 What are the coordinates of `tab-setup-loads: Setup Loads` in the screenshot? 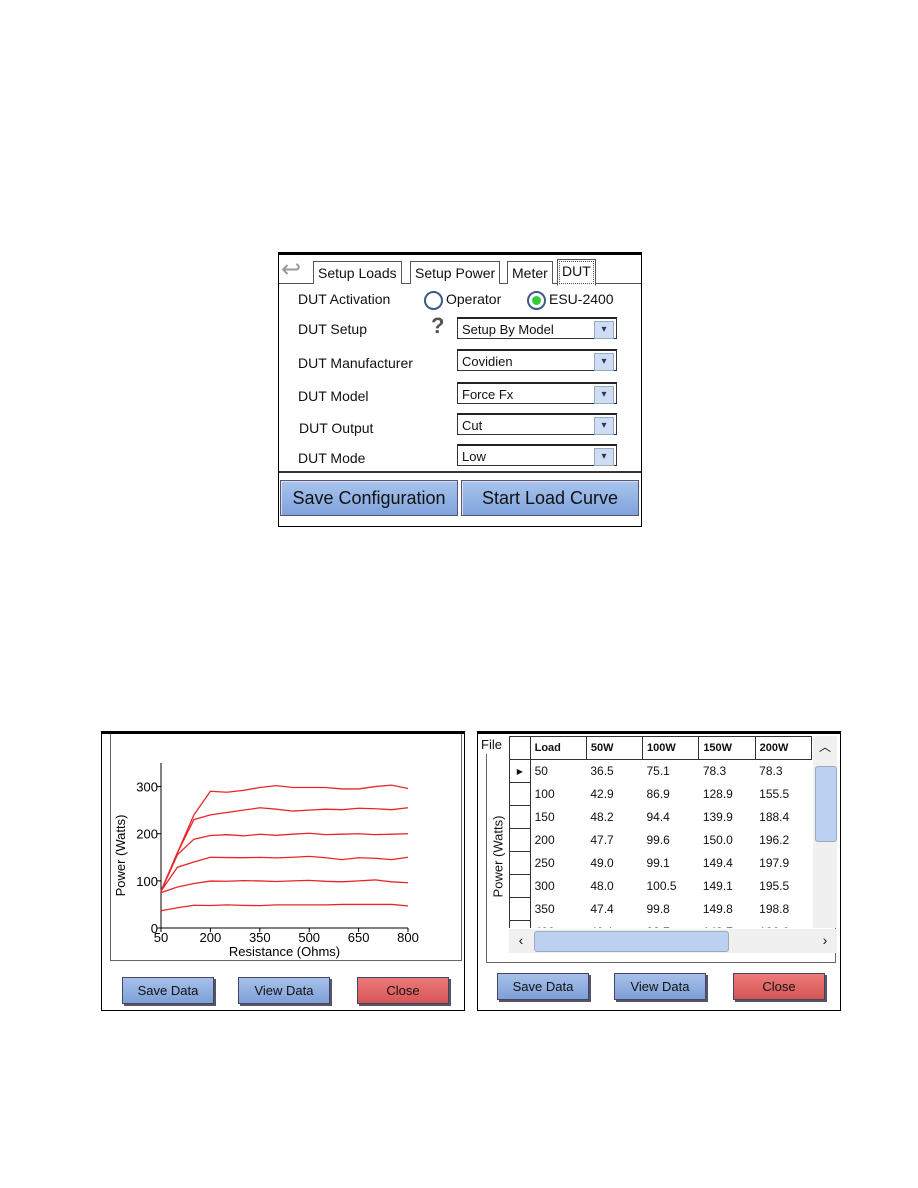 It's located at (357, 272).